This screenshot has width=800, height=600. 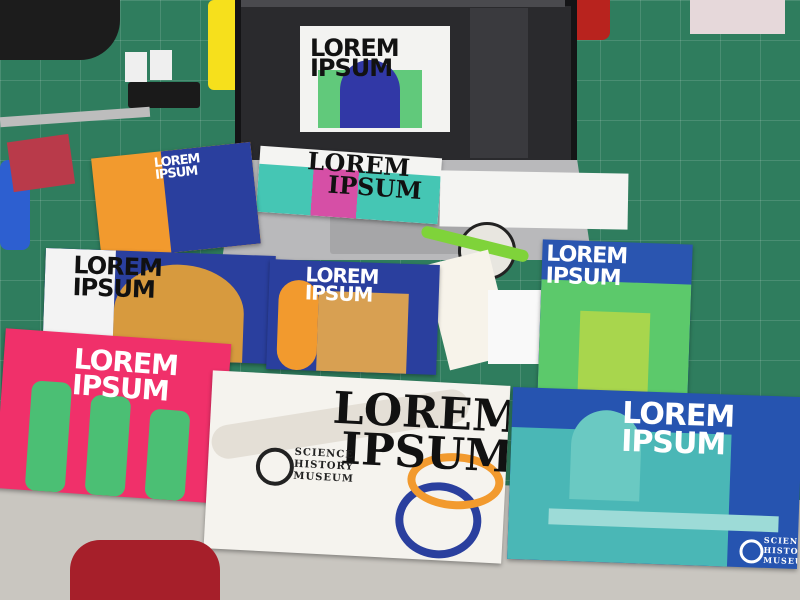 I want to click on blank-paper, so click(x=534, y=200).